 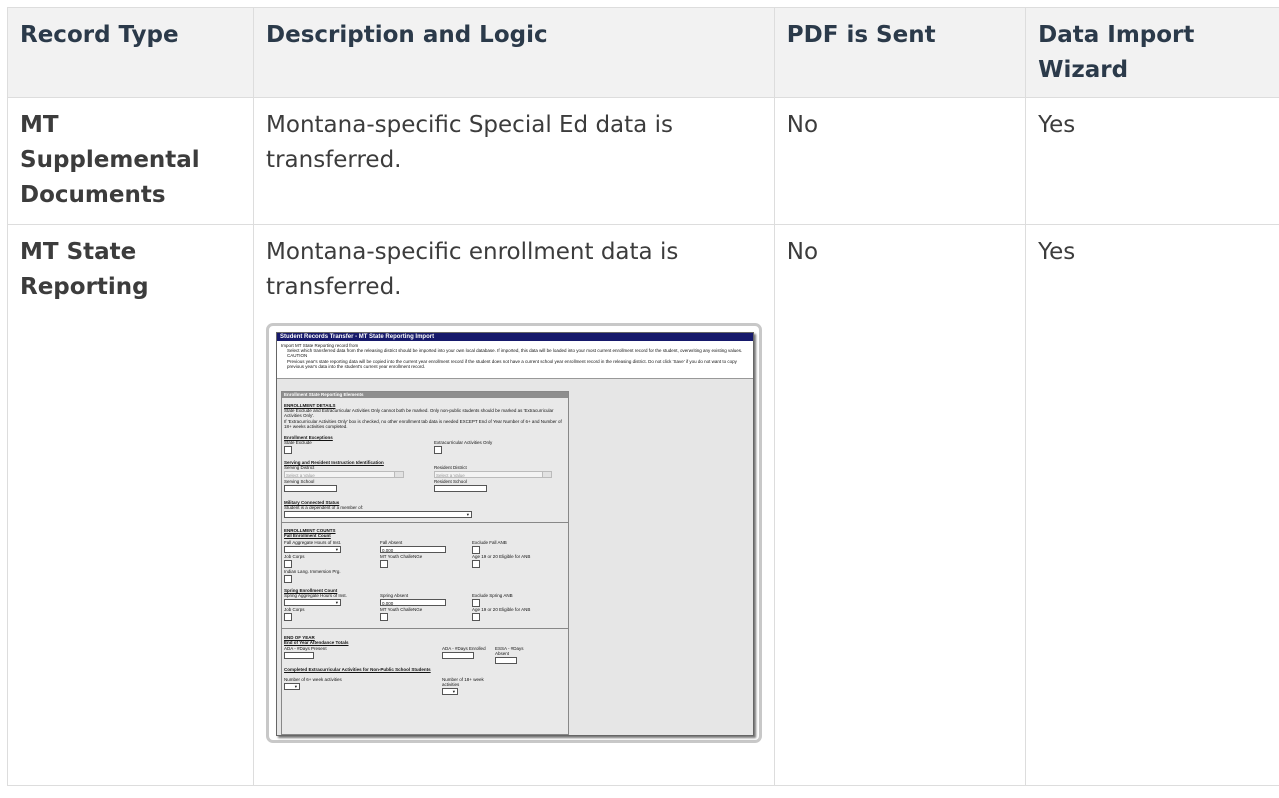 What do you see at coordinates (130, 505) in the screenshot?
I see `record-type-cell: MT State Reporting` at bounding box center [130, 505].